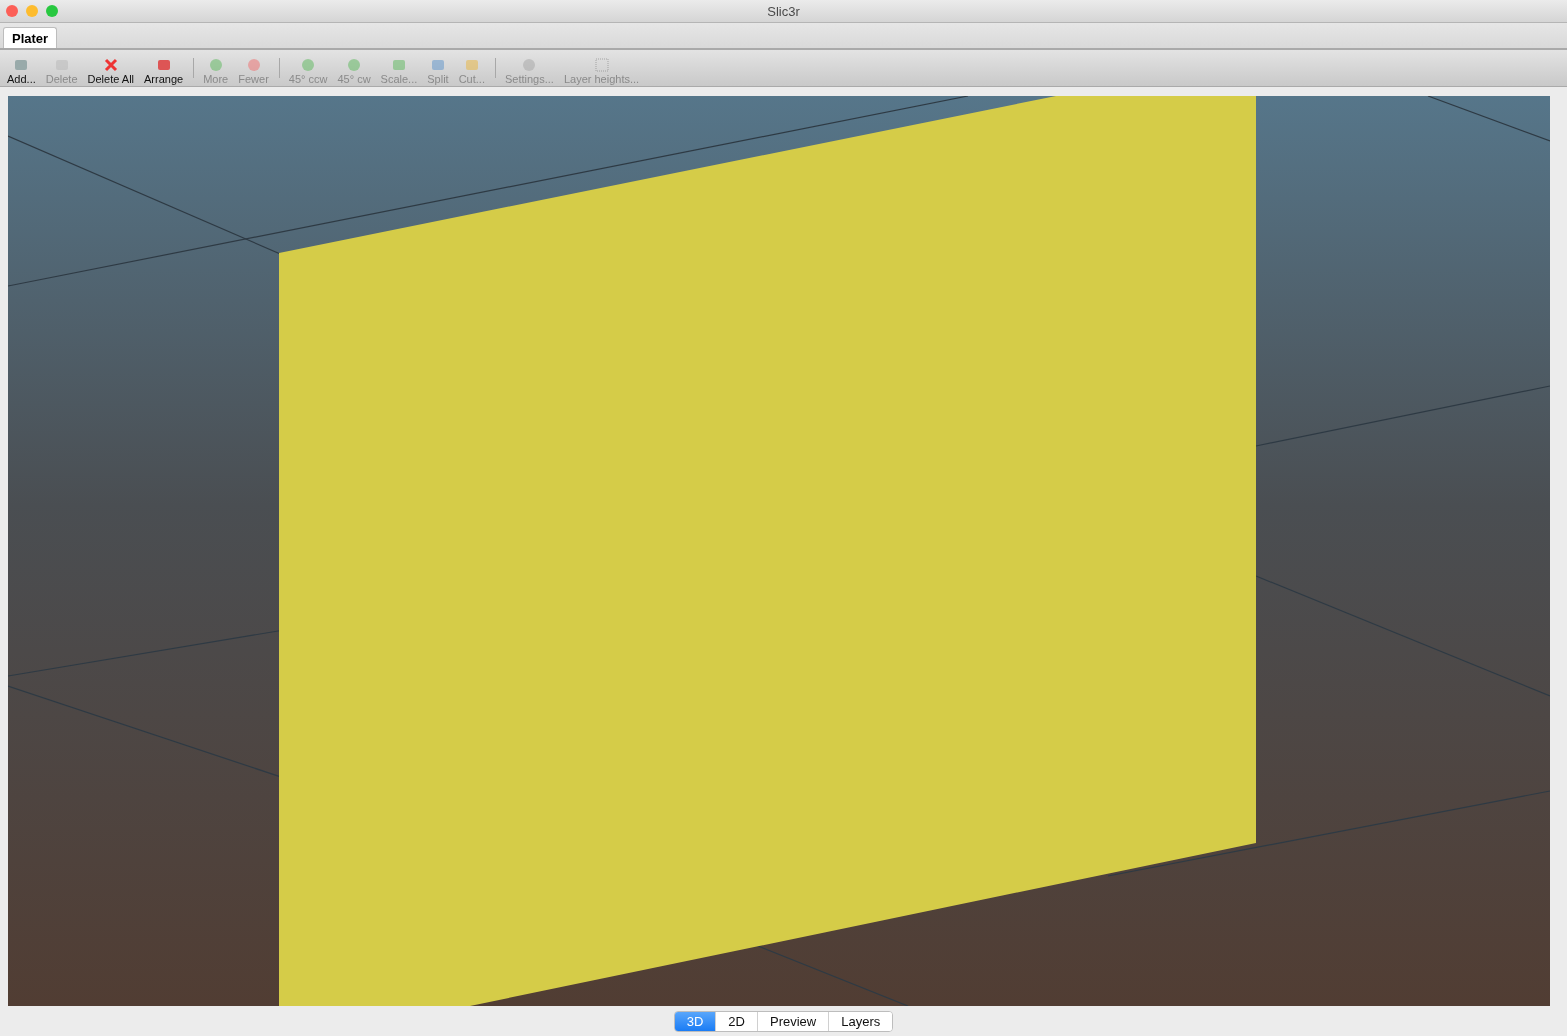  Describe the element at coordinates (164, 68) in the screenshot. I see `toolbar-button: Arrange` at that location.